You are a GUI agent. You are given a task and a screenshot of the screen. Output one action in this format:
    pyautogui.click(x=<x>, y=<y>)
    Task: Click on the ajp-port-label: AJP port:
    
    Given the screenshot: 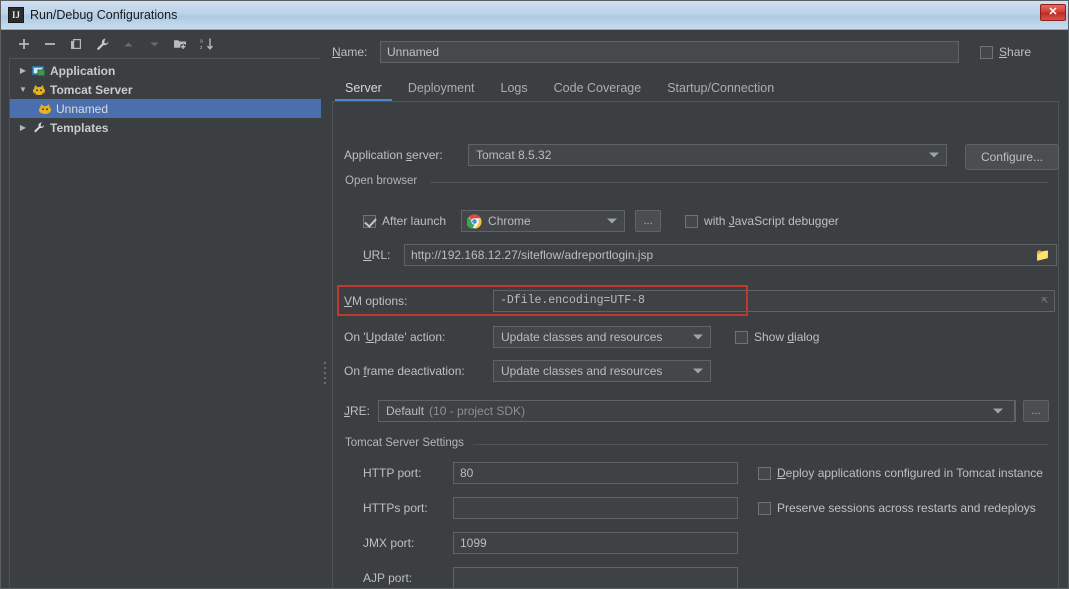 What is the action you would take?
    pyautogui.click(x=388, y=578)
    